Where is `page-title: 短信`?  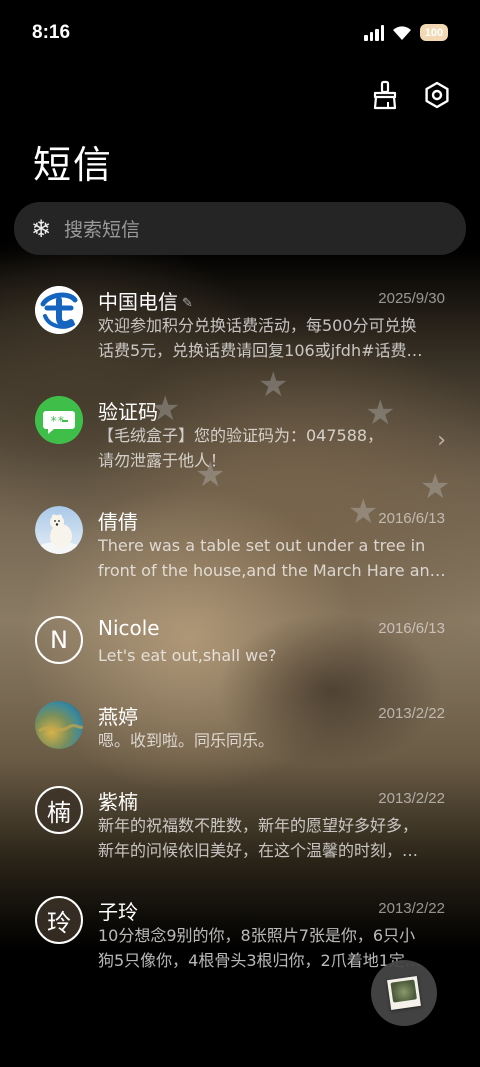 page-title: 短信 is located at coordinates (73, 165).